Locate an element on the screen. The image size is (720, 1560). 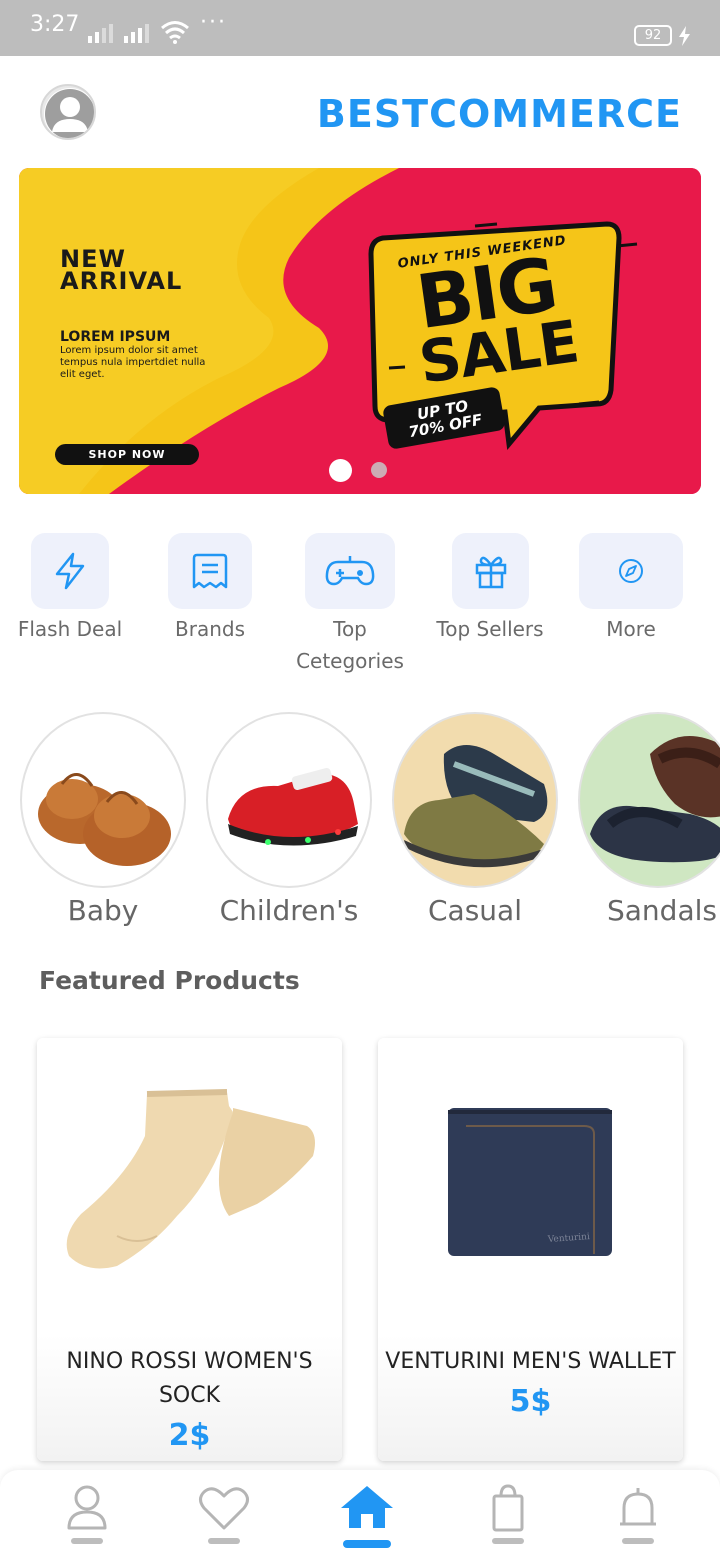
banner-lorem-title: LOREM IPSUM is located at coordinates (115, 337).